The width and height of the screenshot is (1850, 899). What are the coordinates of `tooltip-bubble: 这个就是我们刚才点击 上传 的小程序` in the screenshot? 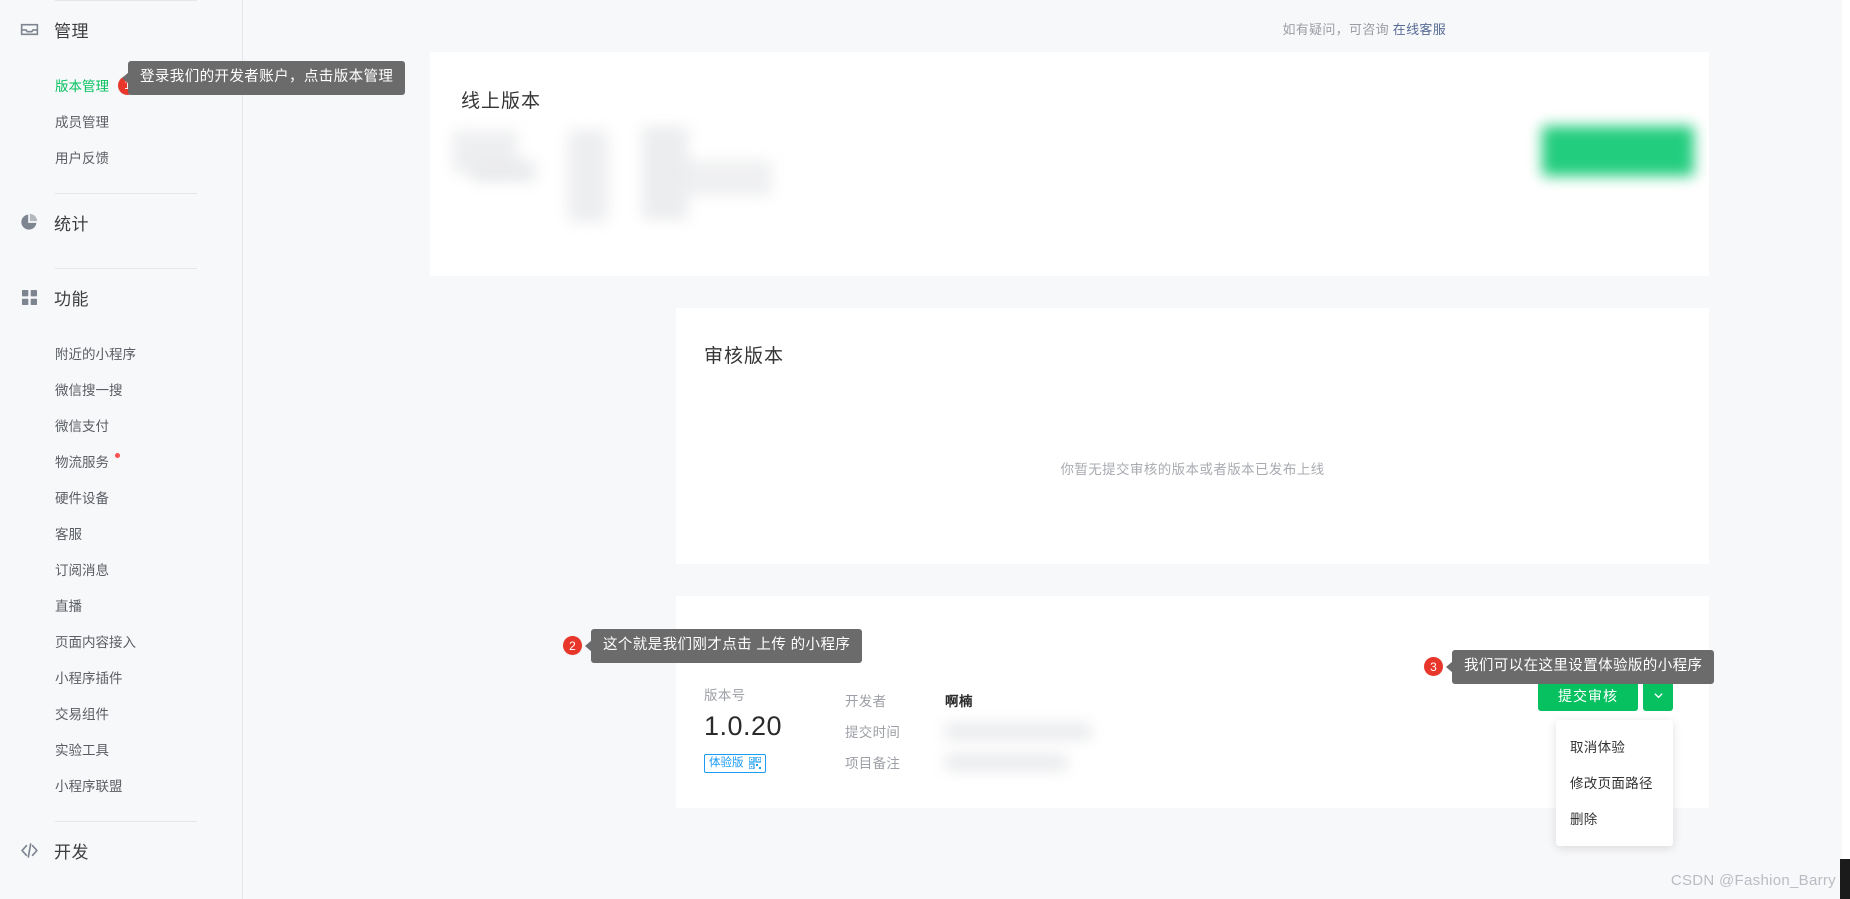 It's located at (727, 646).